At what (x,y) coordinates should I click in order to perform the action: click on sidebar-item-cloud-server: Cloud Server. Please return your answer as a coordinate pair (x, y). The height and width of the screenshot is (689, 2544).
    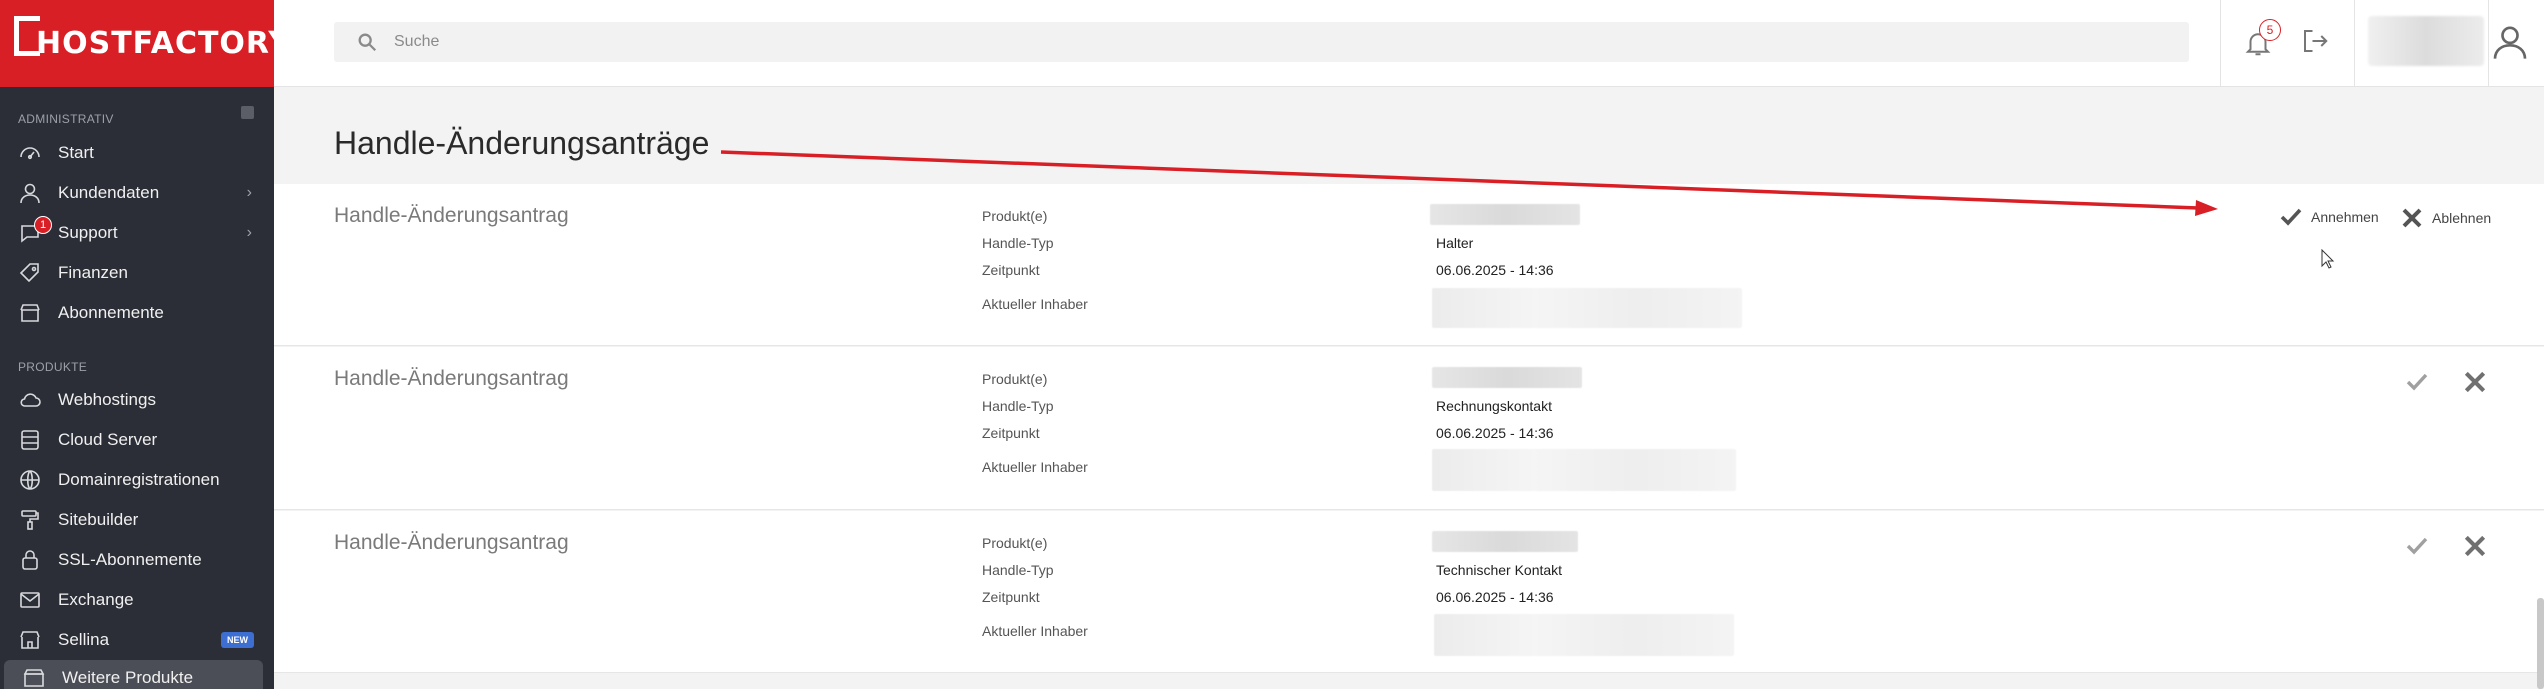
    Looking at the image, I should click on (137, 440).